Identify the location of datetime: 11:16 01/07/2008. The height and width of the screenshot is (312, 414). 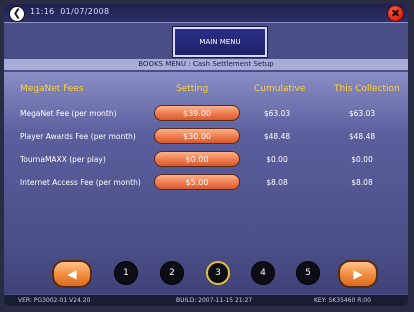
(69, 11).